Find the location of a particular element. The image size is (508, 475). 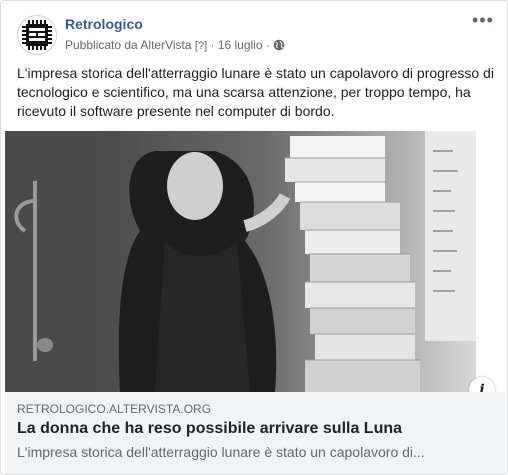

retro-logo-icon is located at coordinates (37, 35).